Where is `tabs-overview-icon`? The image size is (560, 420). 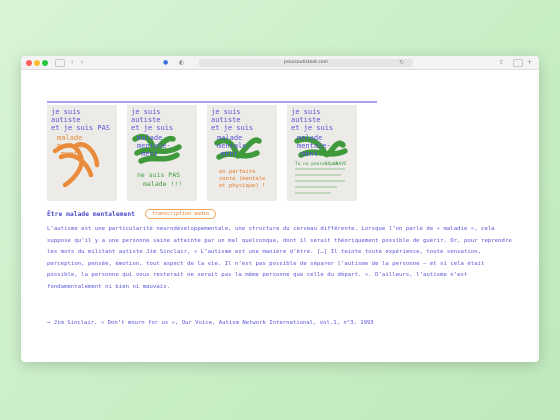 tabs-overview-icon is located at coordinates (518, 63).